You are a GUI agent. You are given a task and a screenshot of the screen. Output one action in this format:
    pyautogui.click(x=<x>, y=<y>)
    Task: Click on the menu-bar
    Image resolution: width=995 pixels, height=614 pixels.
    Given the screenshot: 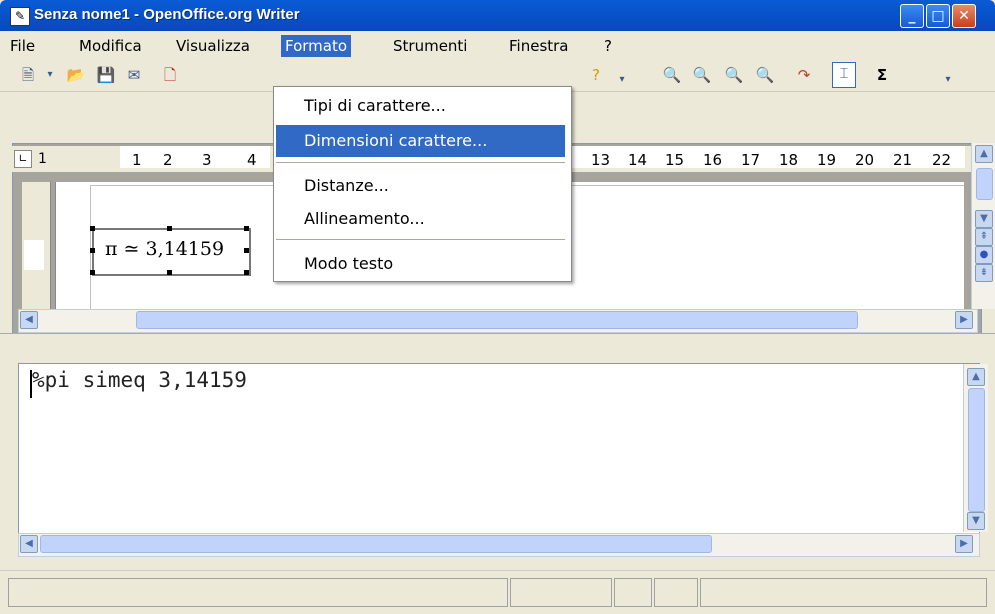 What is the action you would take?
    pyautogui.click(x=497, y=45)
    